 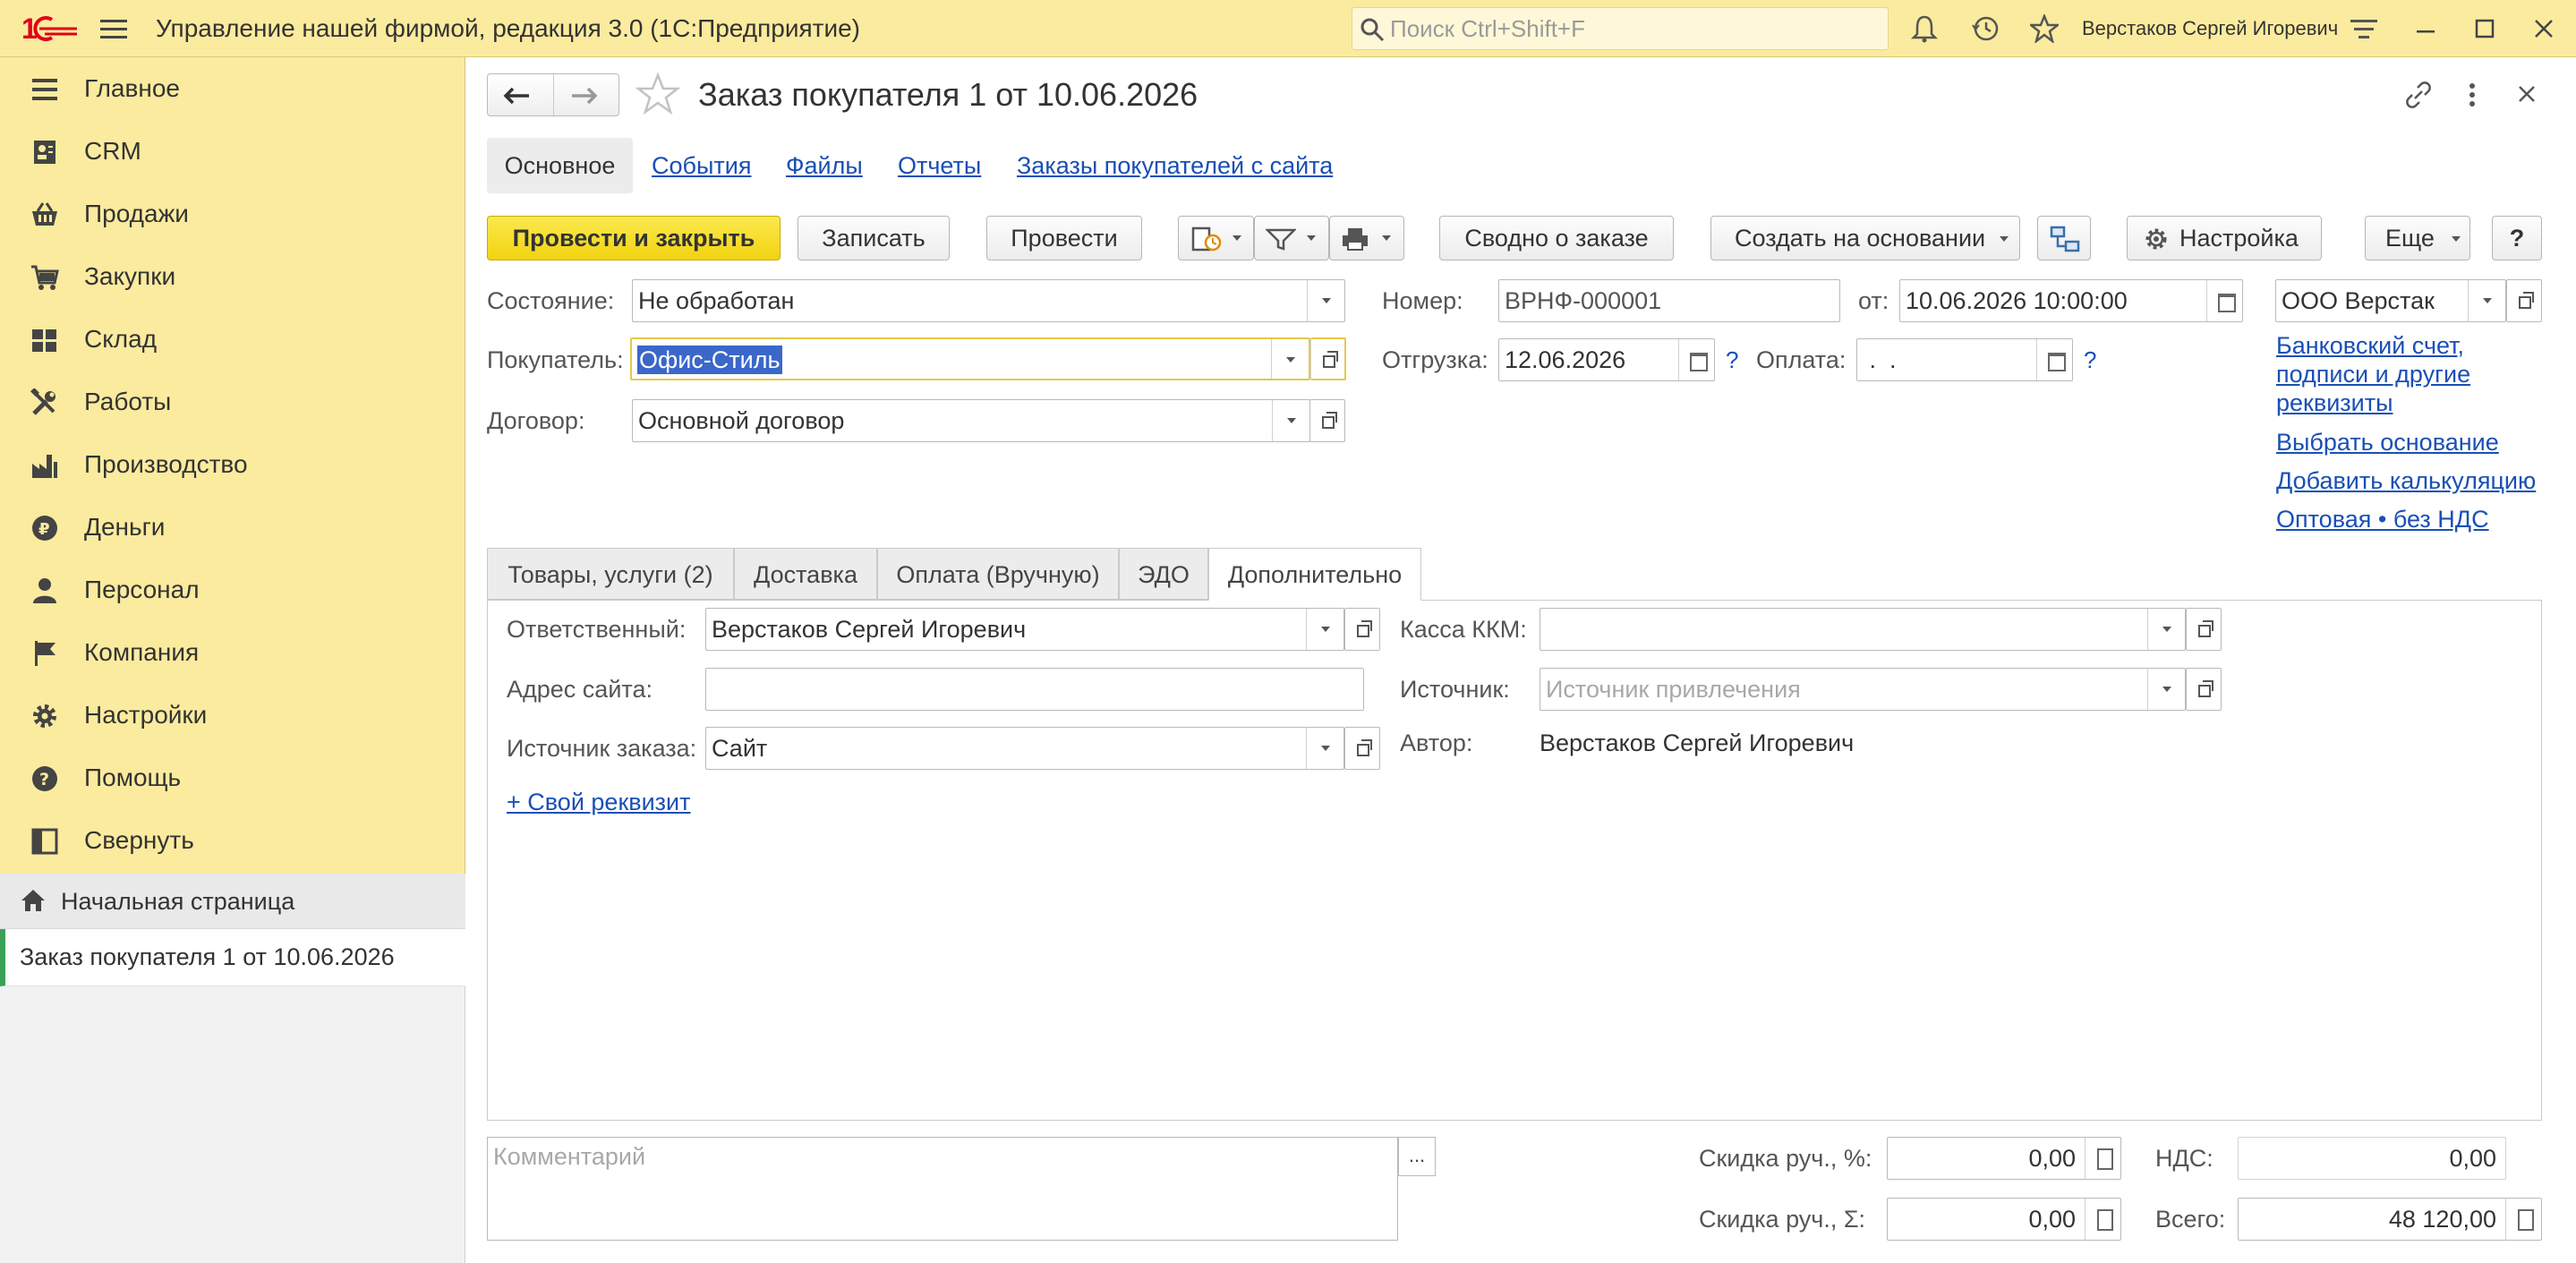 I want to click on sidebar-item-purchases: Закупки, so click(x=232, y=277).